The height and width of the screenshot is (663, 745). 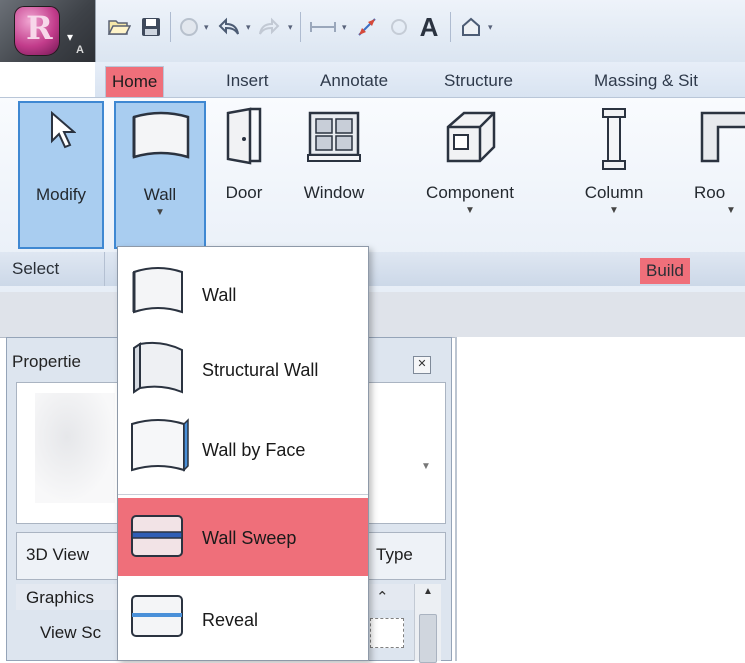 What do you see at coordinates (57, 555) in the screenshot?
I see `view-type-selector: 3D View` at bounding box center [57, 555].